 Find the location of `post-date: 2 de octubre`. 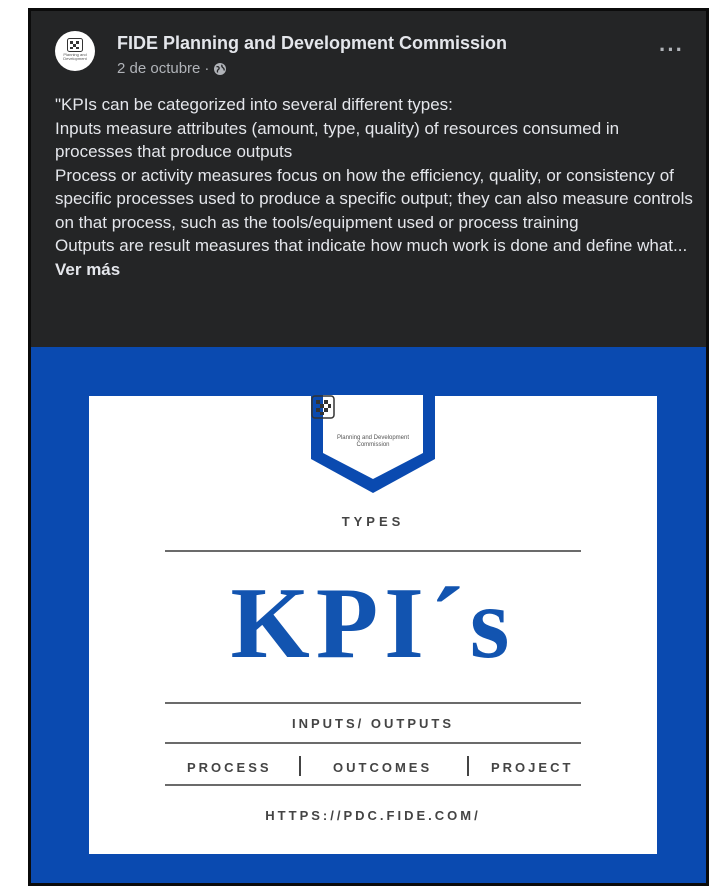

post-date: 2 de octubre is located at coordinates (158, 68).